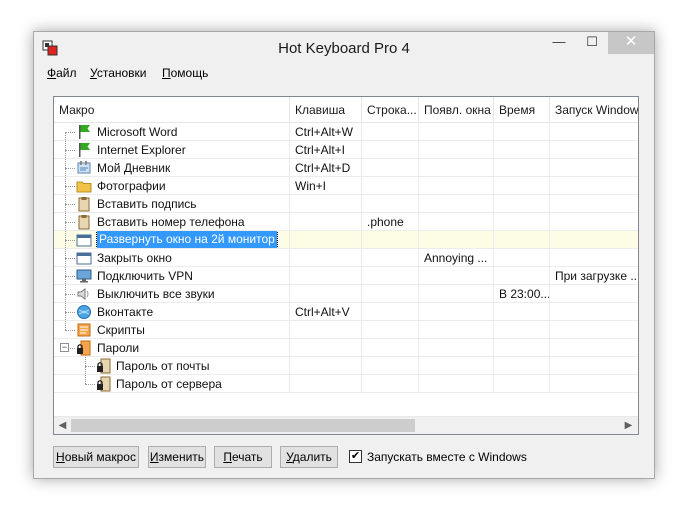 Image resolution: width=689 pixels, height=515 pixels. I want to click on cell-macro: Подключить VPN, so click(172, 276).